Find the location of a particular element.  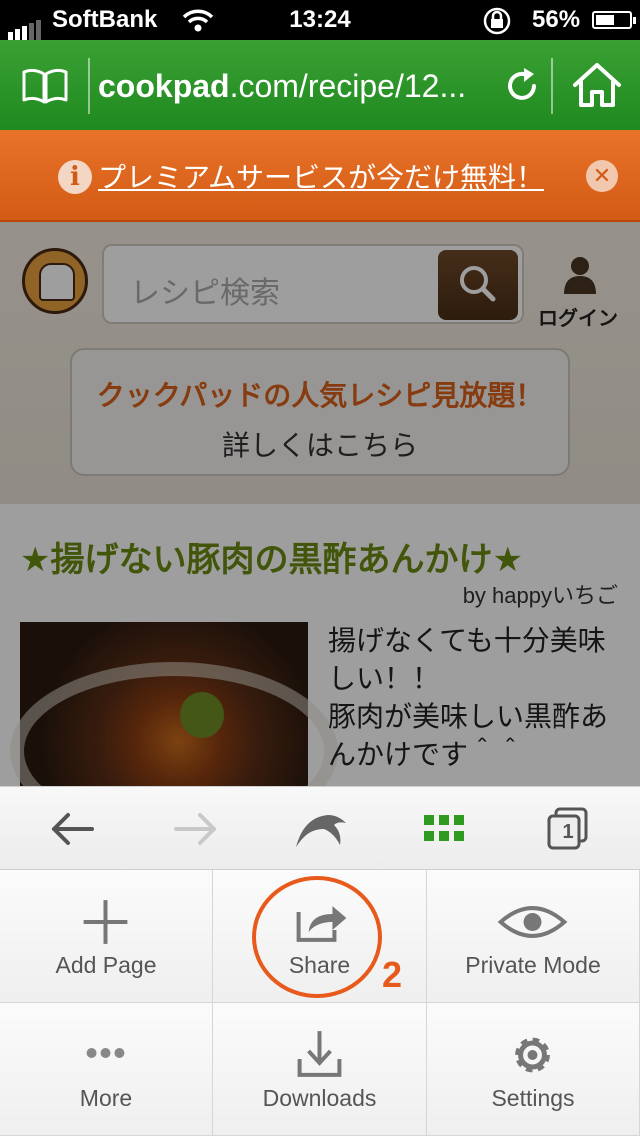

menu-item-label: Settings is located at coordinates (533, 1098).